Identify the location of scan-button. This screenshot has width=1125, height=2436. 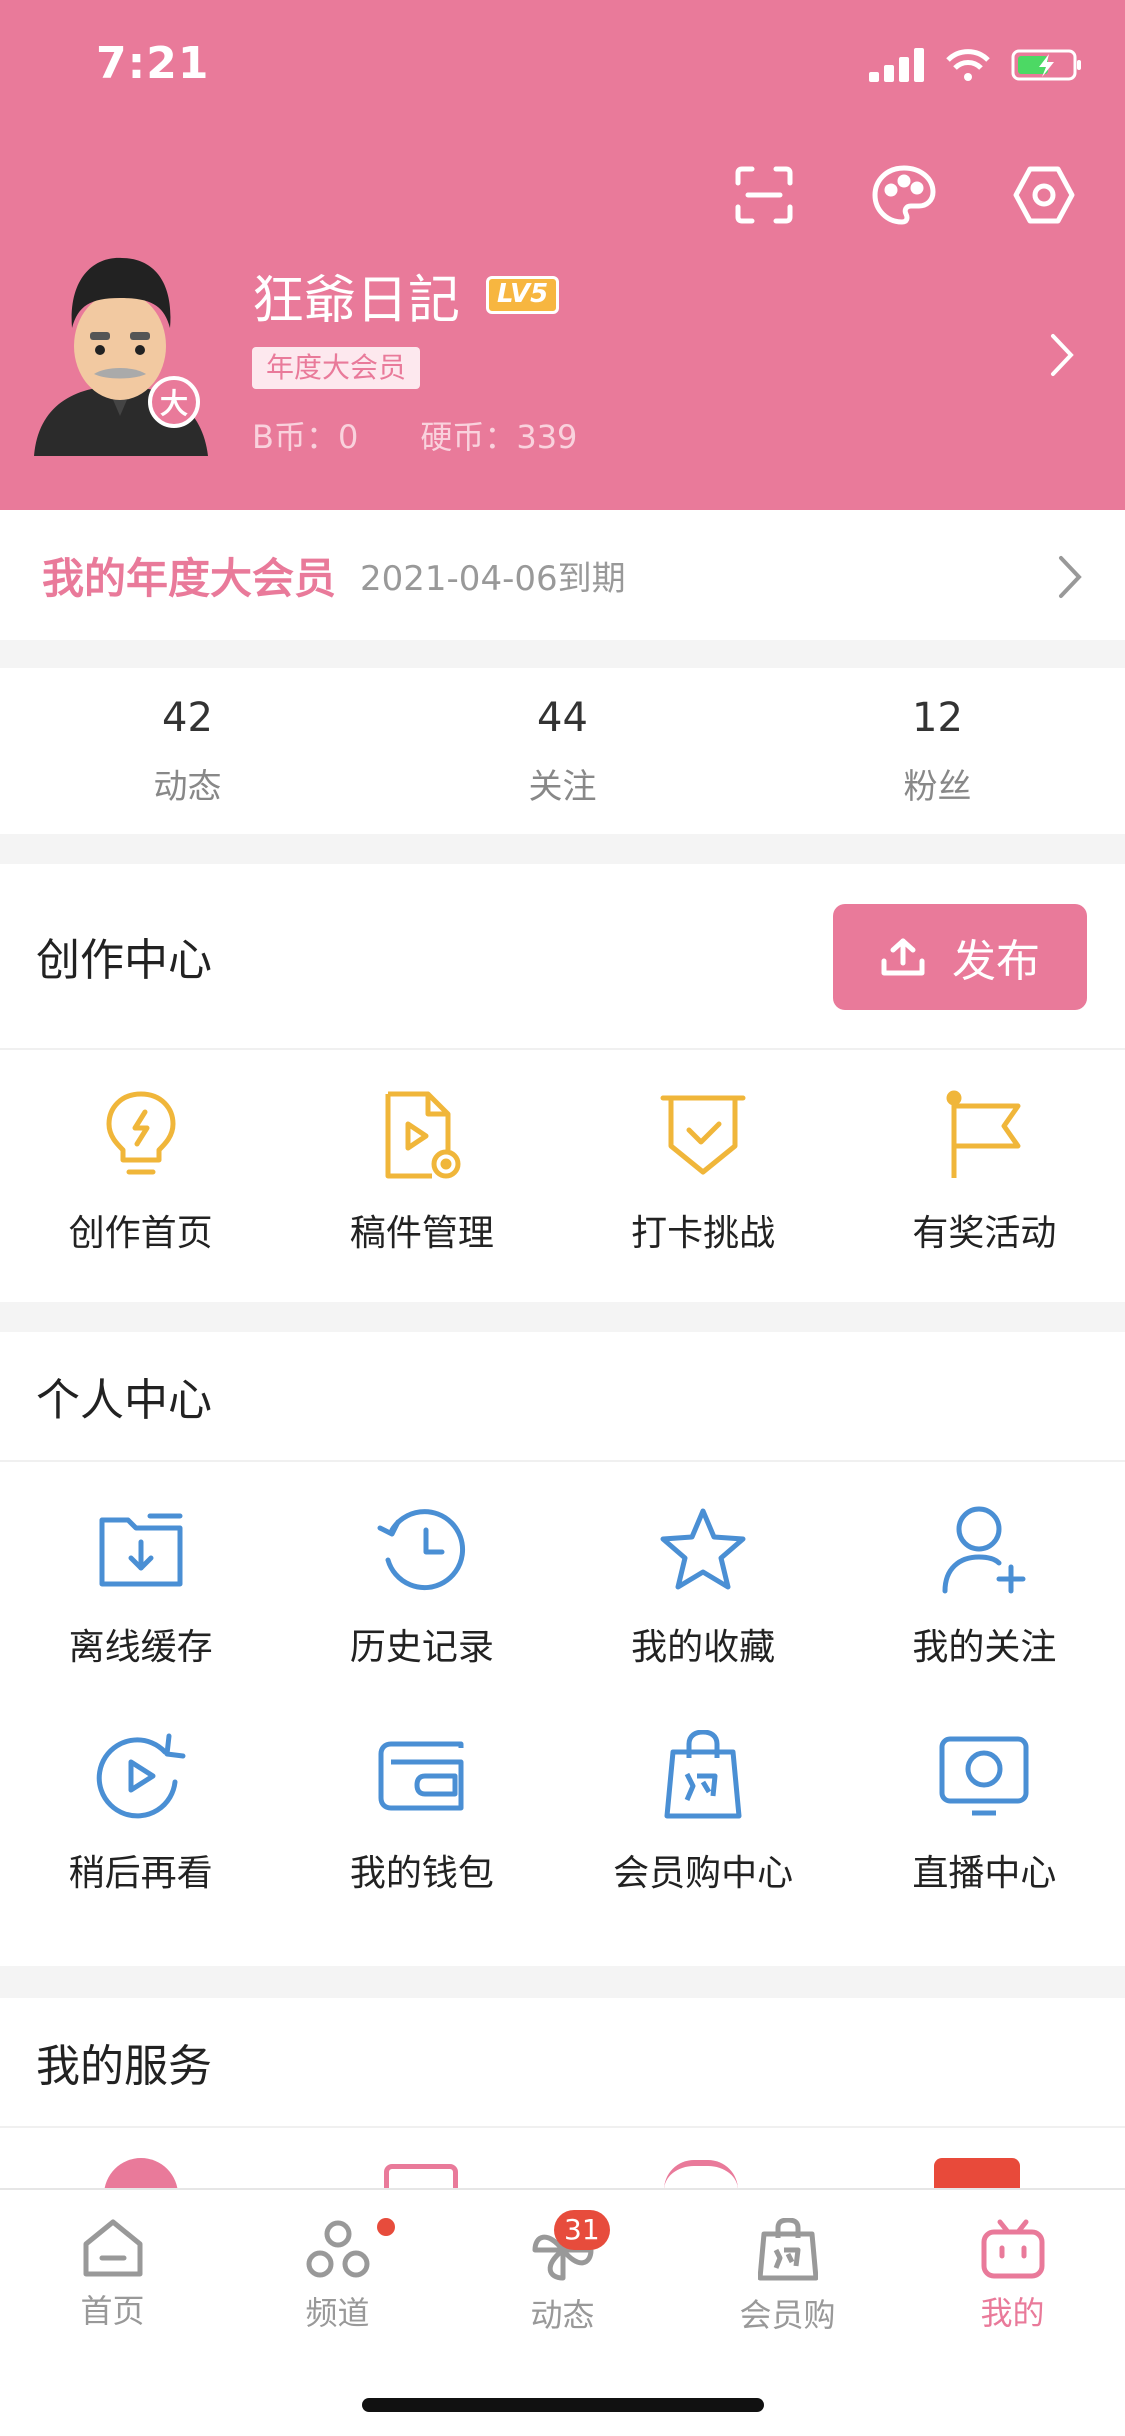
(764, 195).